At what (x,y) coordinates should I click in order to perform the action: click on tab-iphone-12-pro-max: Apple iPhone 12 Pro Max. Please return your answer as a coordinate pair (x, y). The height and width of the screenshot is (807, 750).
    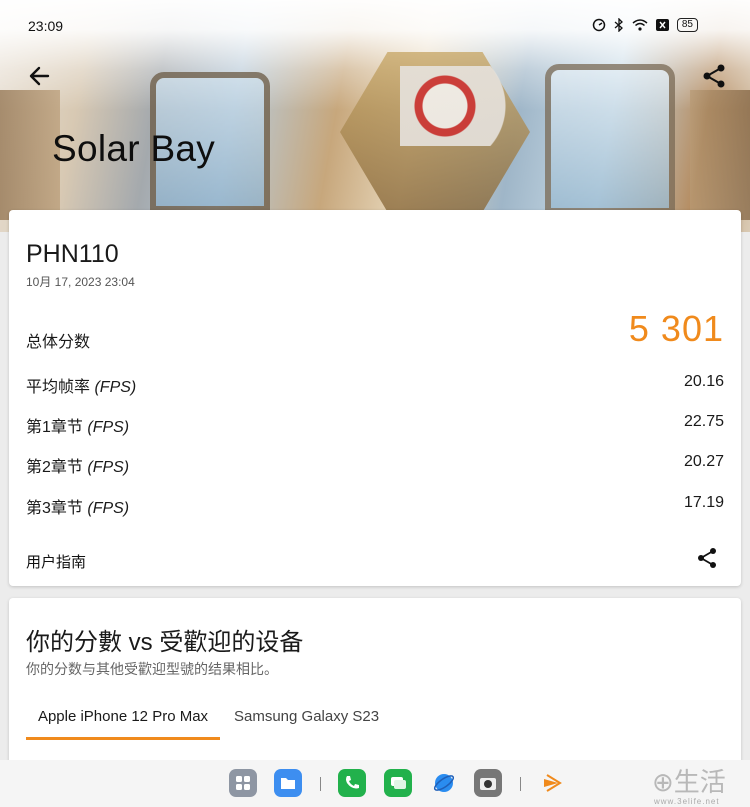
    Looking at the image, I should click on (123, 724).